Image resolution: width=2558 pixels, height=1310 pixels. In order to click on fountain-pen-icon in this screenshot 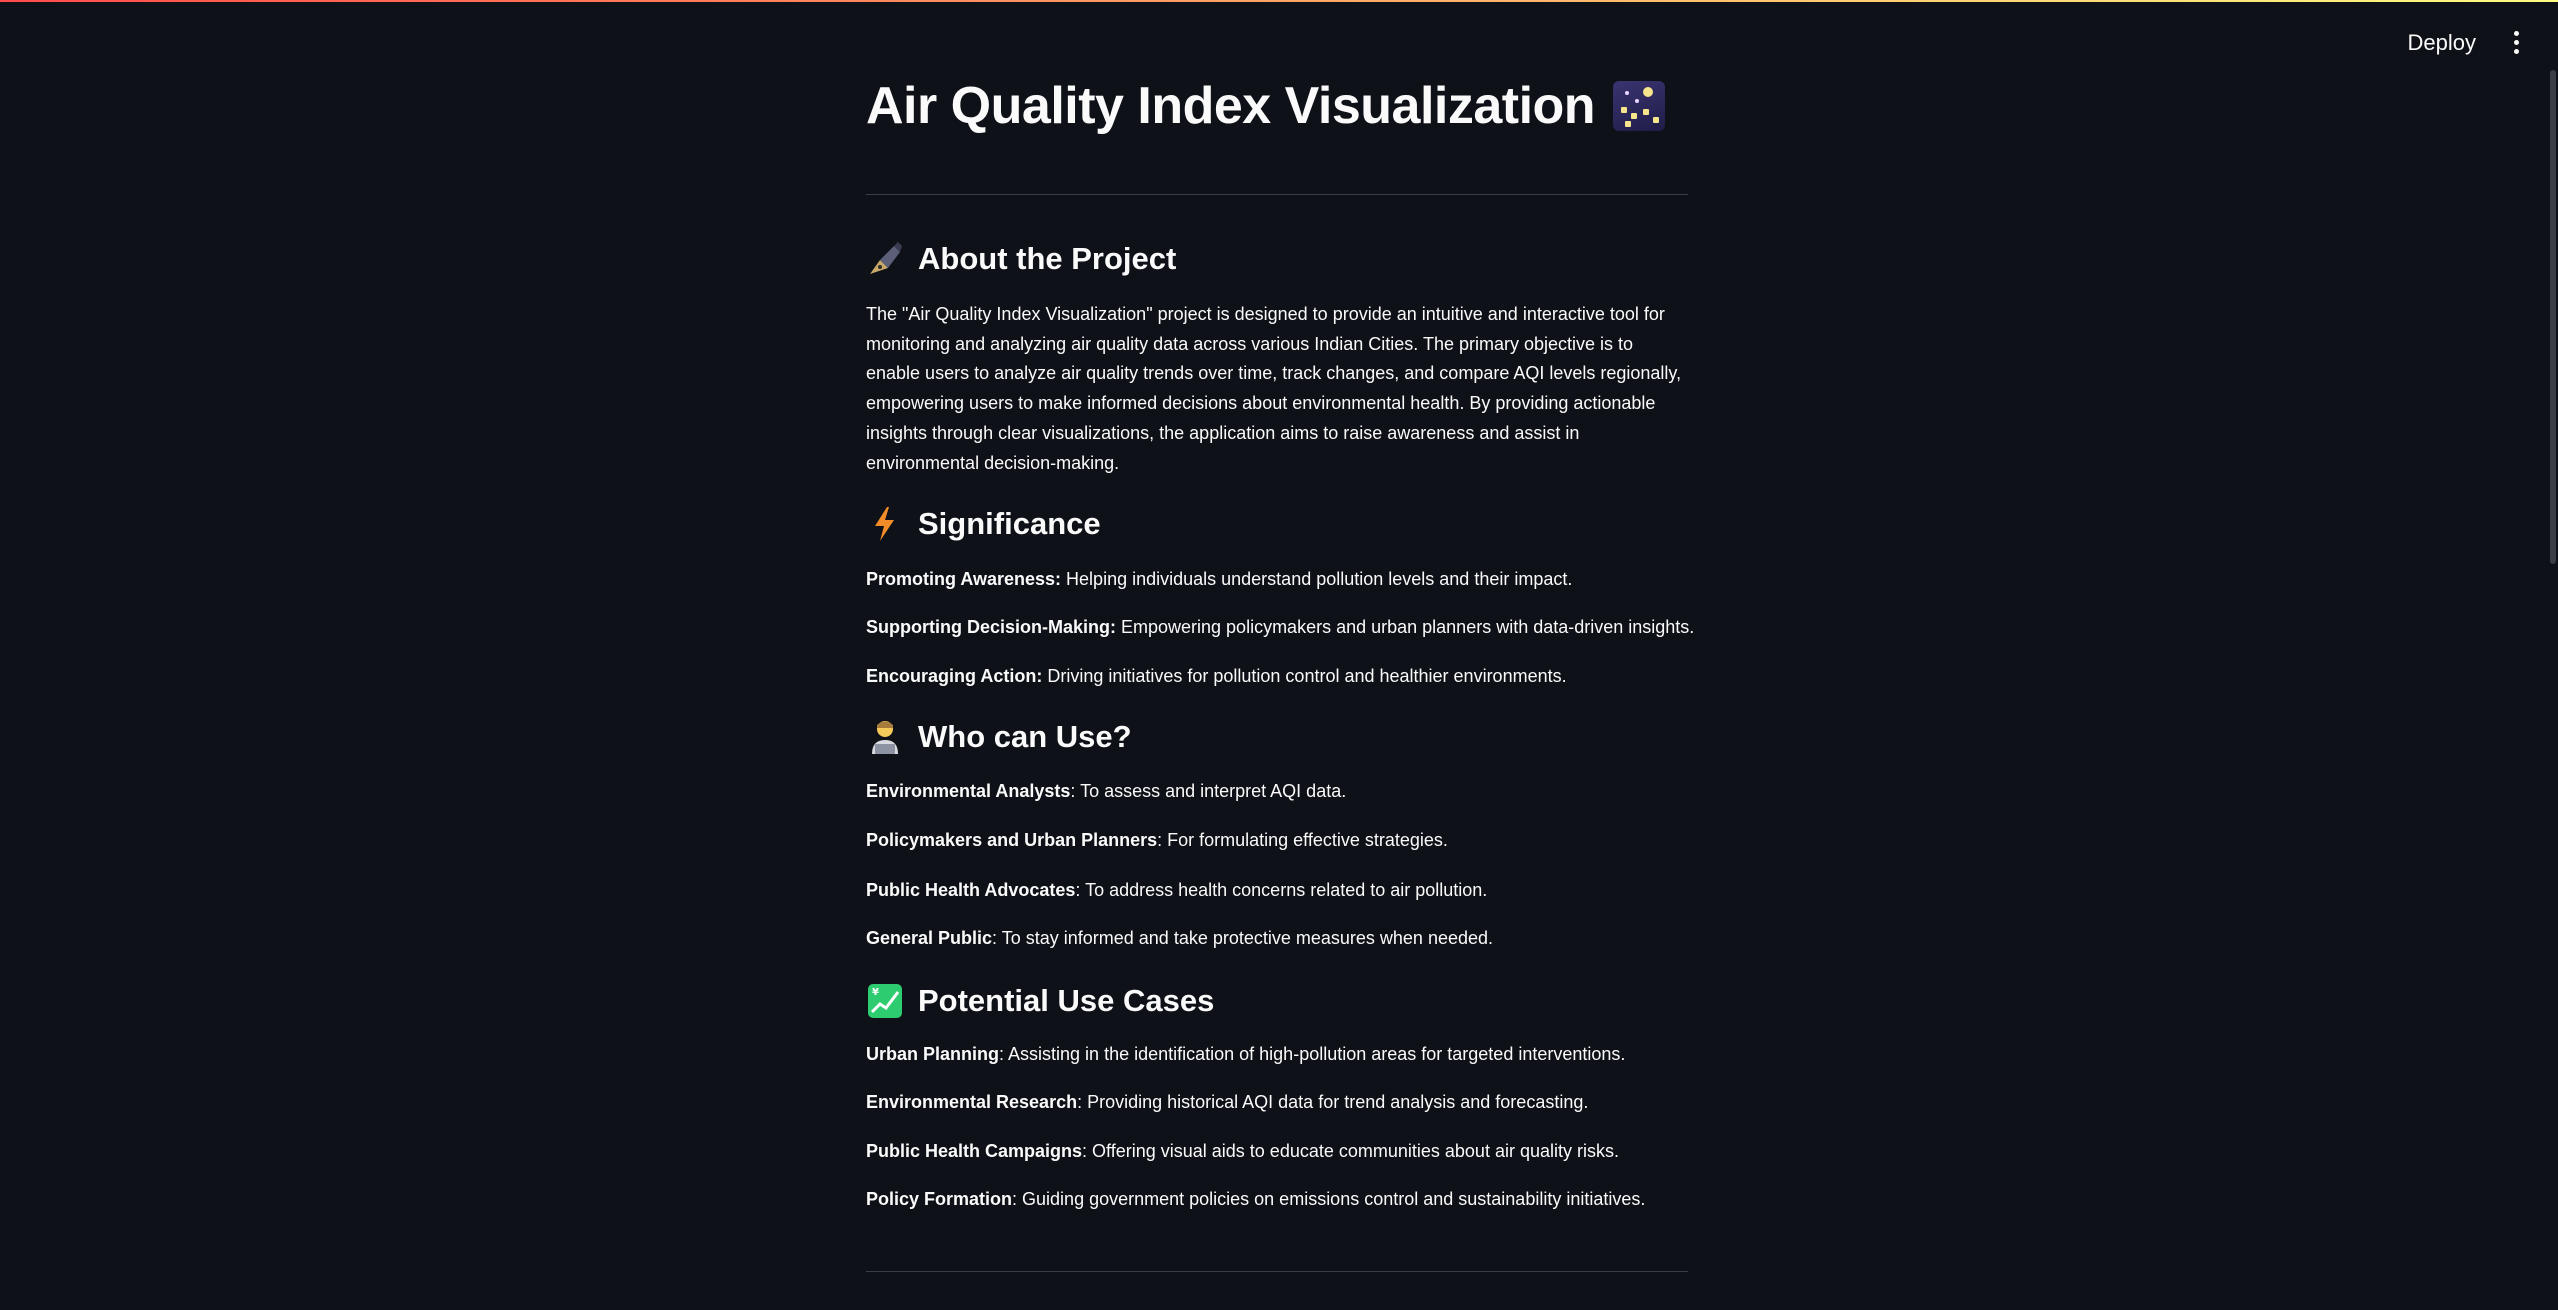, I will do `click(885, 259)`.